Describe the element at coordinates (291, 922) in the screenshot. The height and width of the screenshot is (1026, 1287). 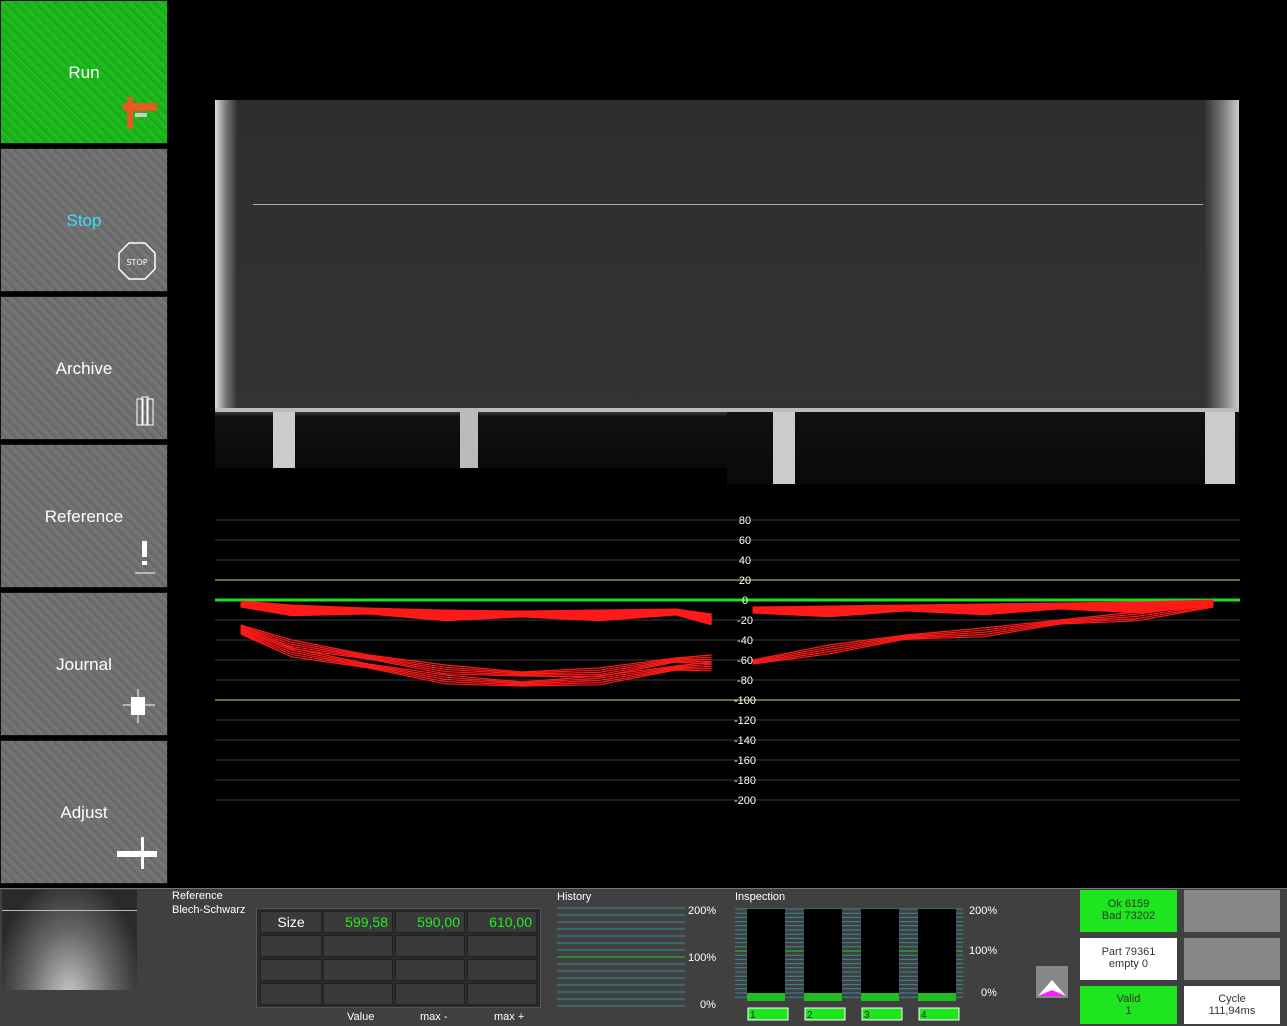
I see `size-label: Size` at that location.